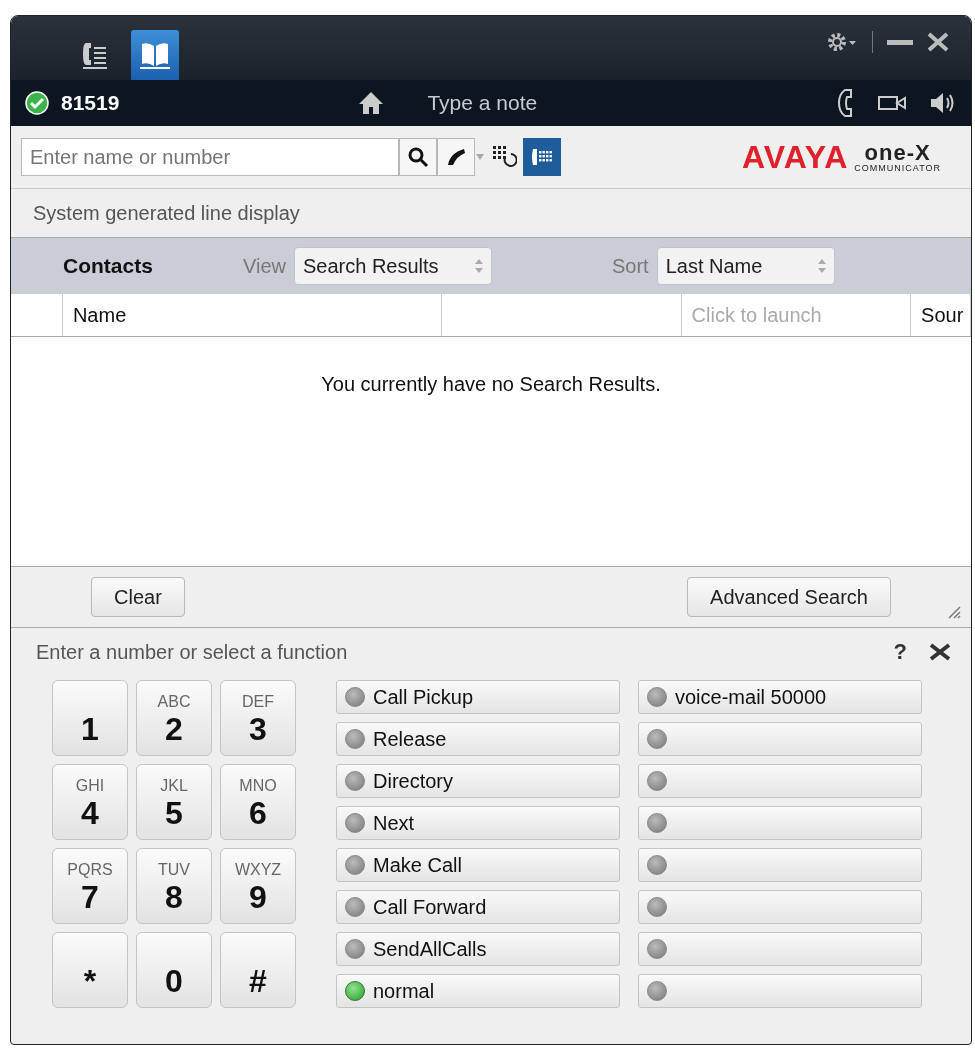  I want to click on search-field: Enter name or number, so click(210, 157).